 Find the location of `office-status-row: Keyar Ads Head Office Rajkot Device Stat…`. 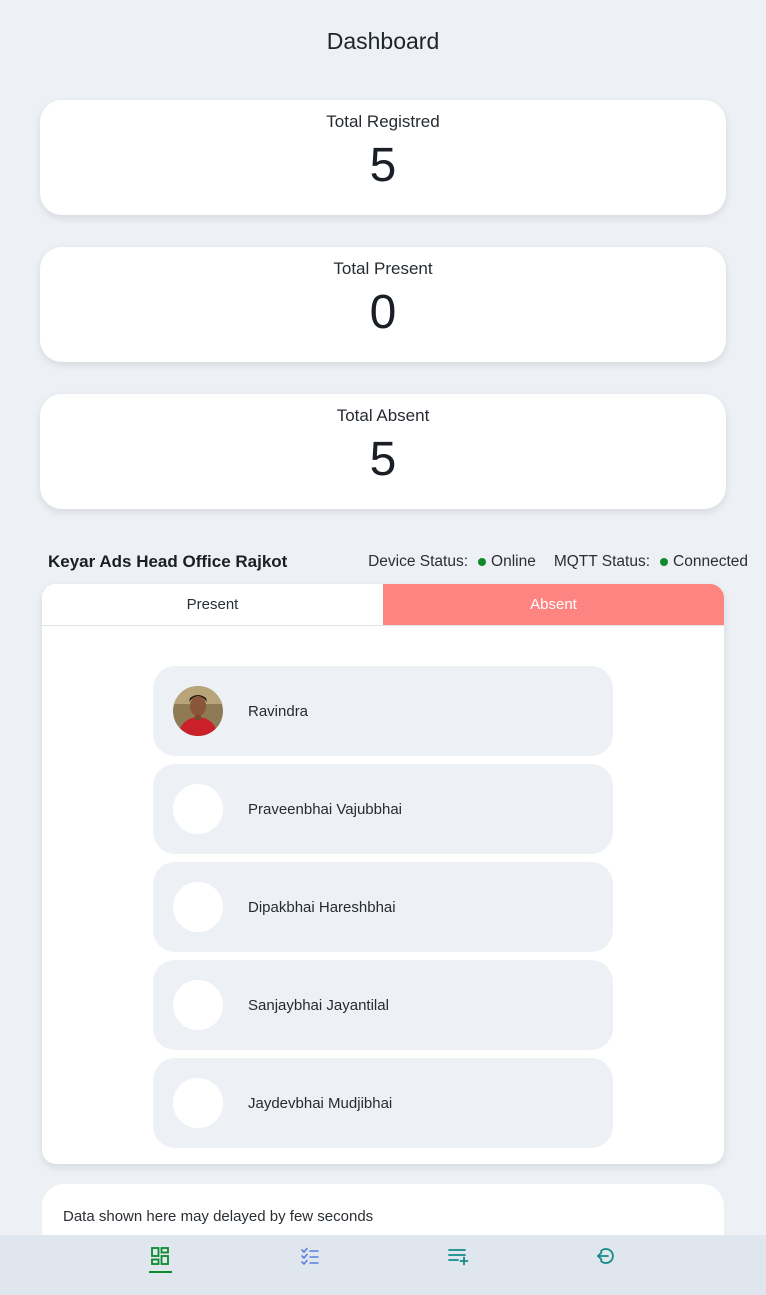

office-status-row: Keyar Ads Head Office Rajkot Device Stat… is located at coordinates (398, 564).